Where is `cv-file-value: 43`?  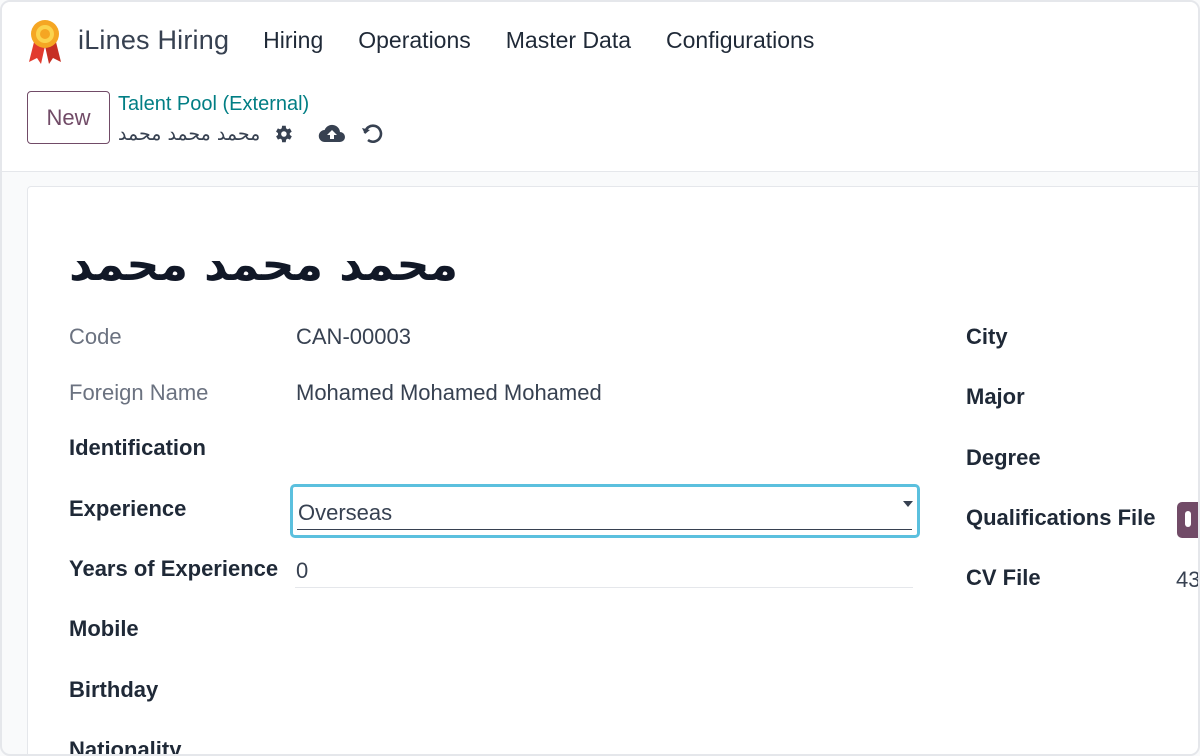 cv-file-value: 43 is located at coordinates (1187, 580).